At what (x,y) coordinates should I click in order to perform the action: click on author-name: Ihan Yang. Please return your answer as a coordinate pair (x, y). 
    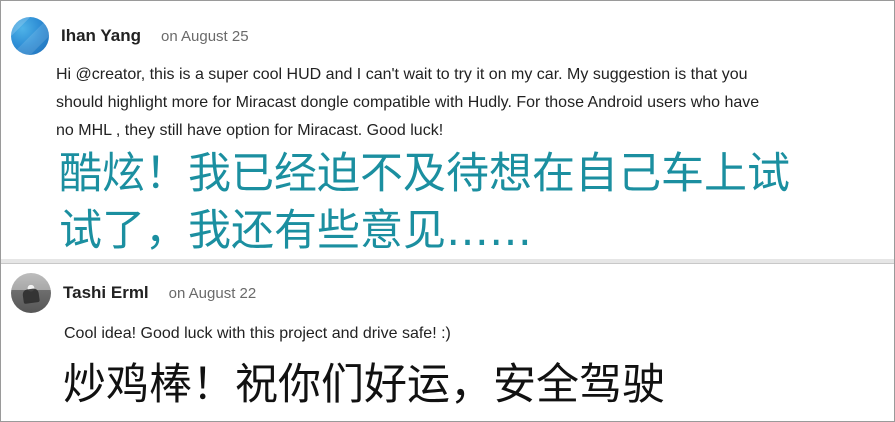
    Looking at the image, I should click on (101, 36).